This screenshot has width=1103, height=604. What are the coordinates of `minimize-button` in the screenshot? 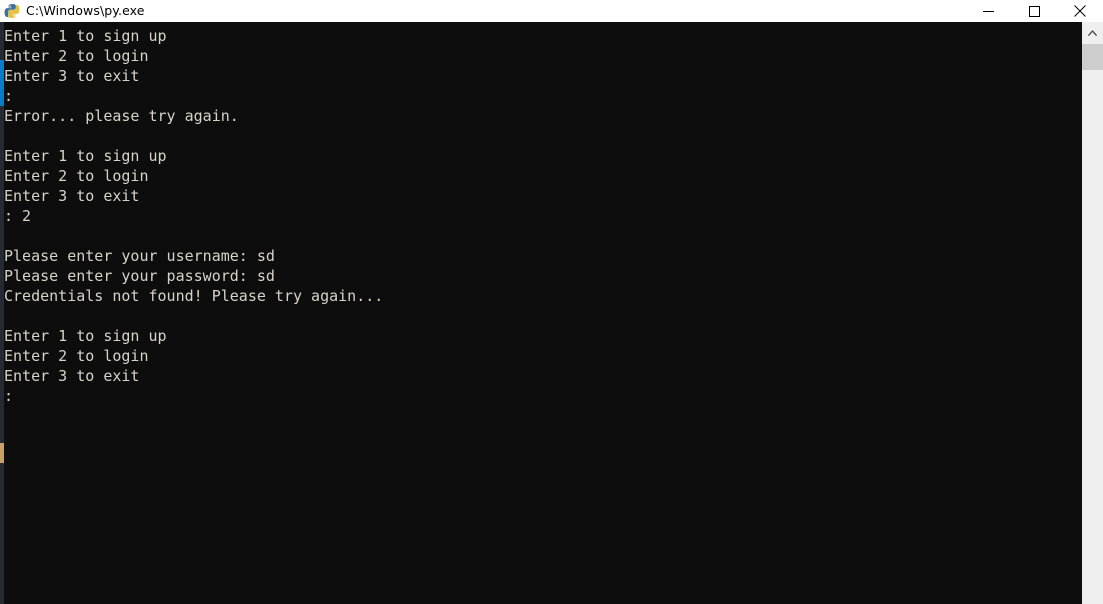 It's located at (988, 11).